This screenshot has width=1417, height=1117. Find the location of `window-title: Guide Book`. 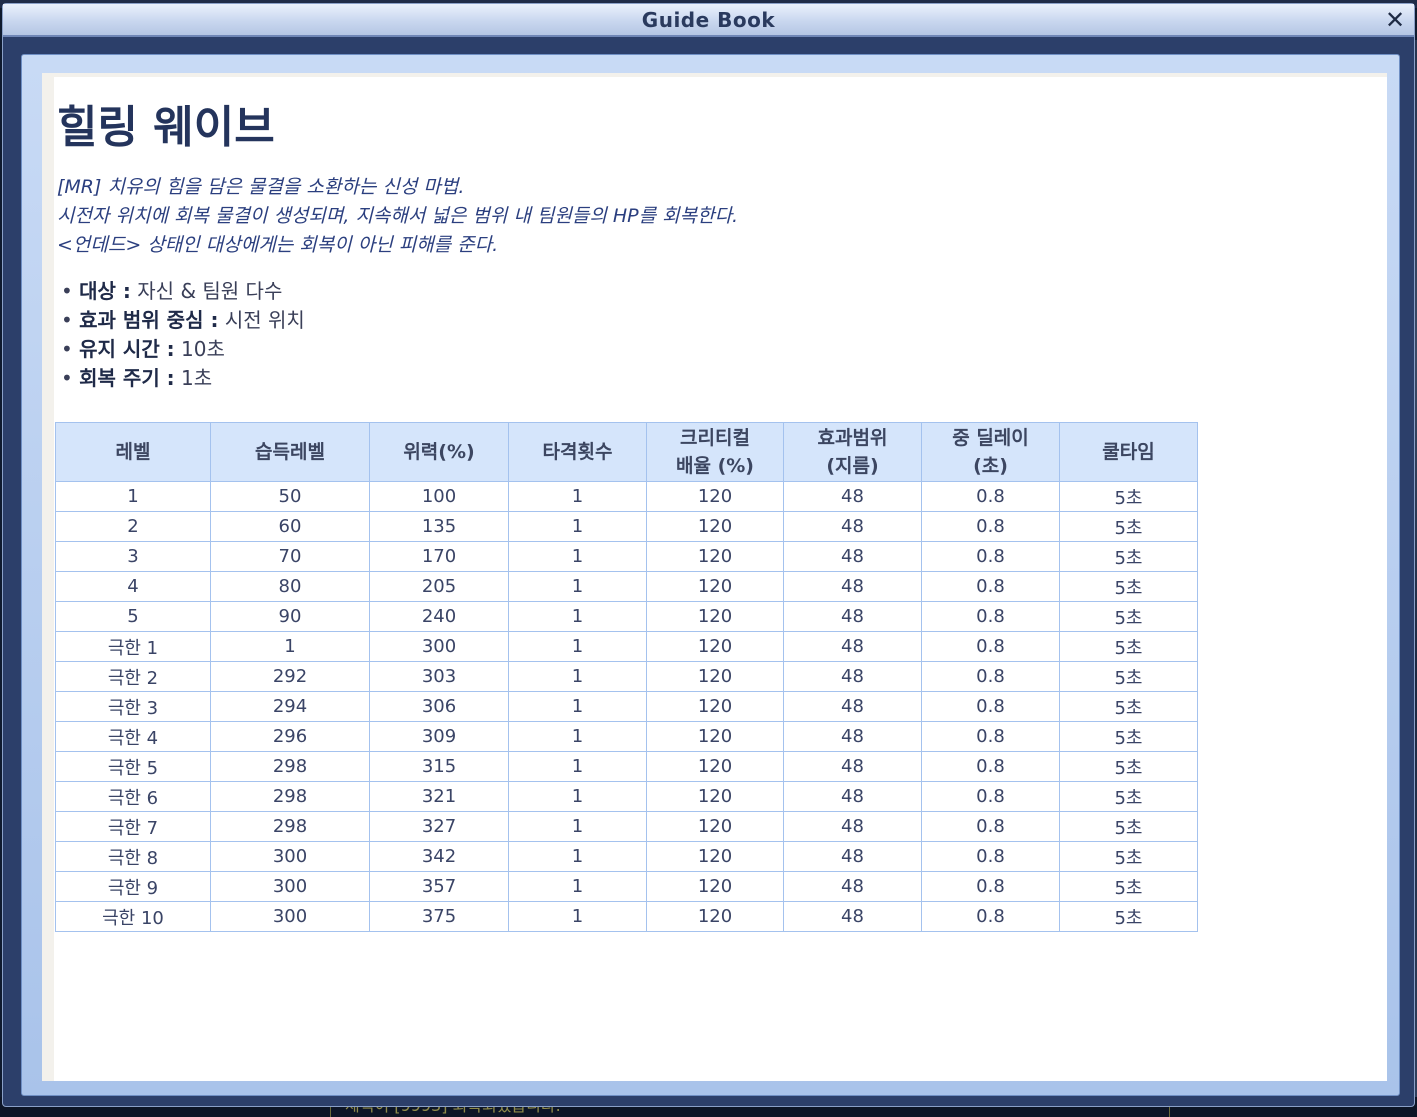

window-title: Guide Book is located at coordinates (708, 20).